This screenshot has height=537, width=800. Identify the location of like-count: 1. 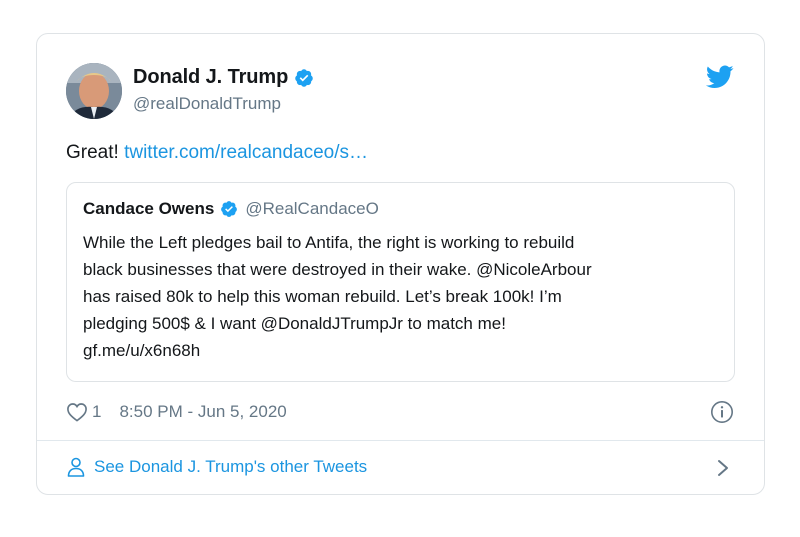
(97, 411).